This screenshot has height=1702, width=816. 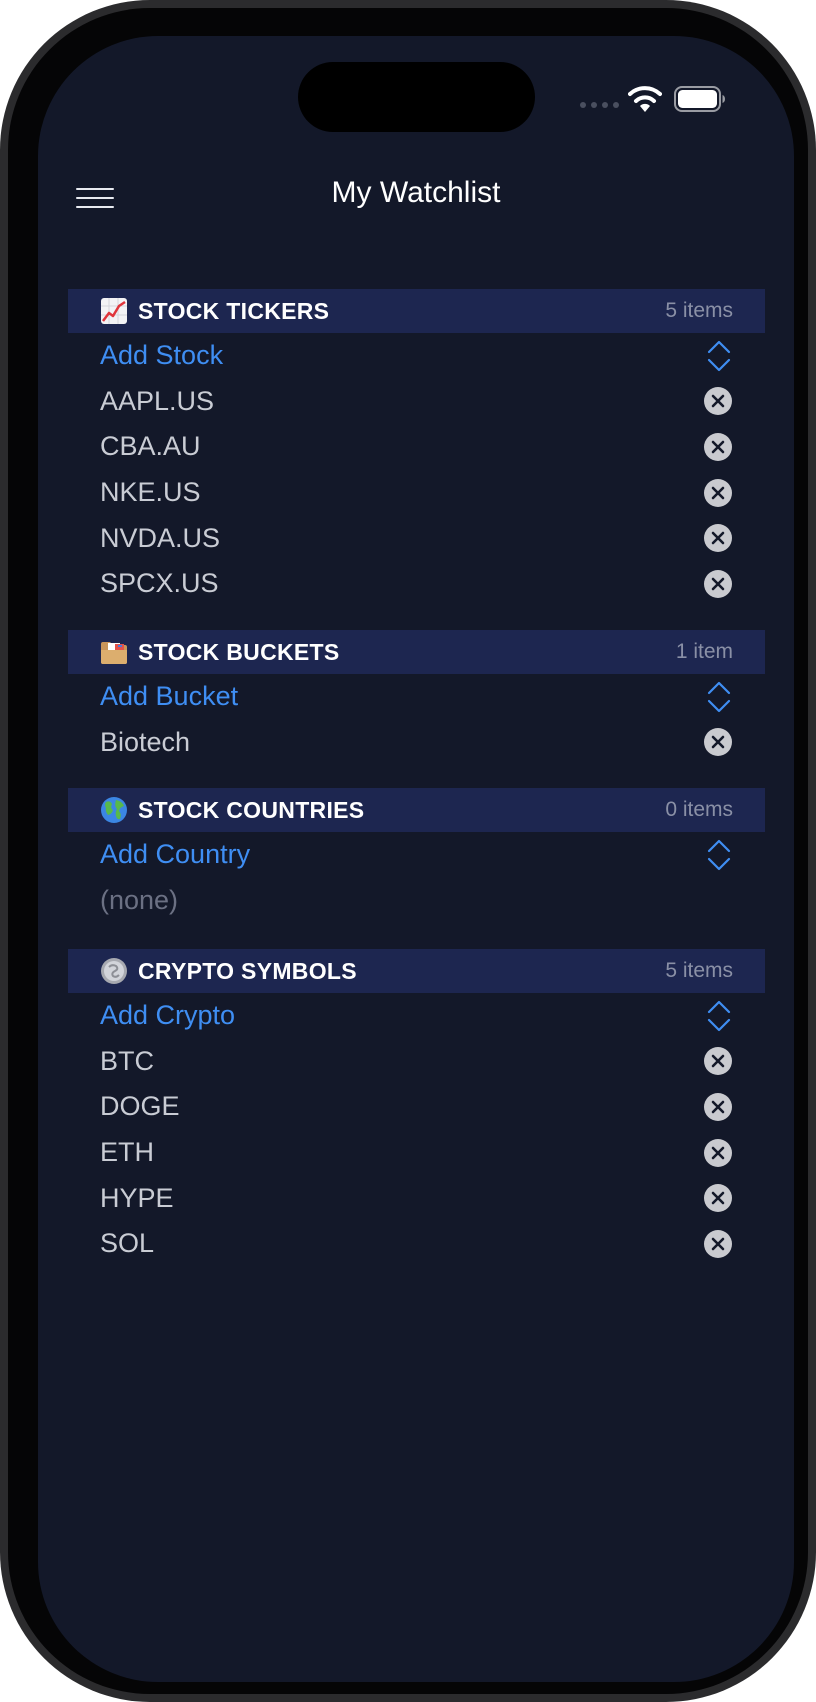 I want to click on section-title: STOCK TICKERS, so click(x=234, y=310).